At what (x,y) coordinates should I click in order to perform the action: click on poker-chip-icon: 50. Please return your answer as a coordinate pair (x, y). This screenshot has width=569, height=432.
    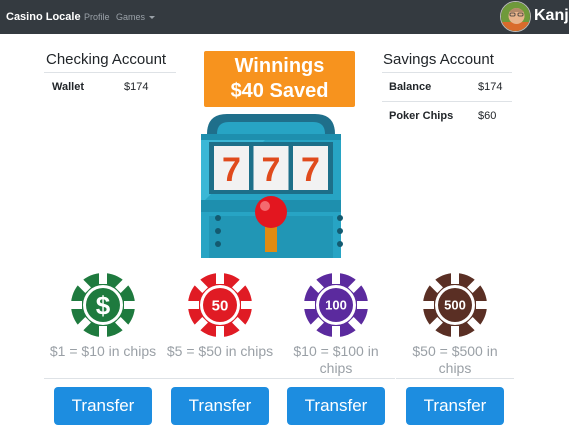
    Looking at the image, I should click on (220, 305).